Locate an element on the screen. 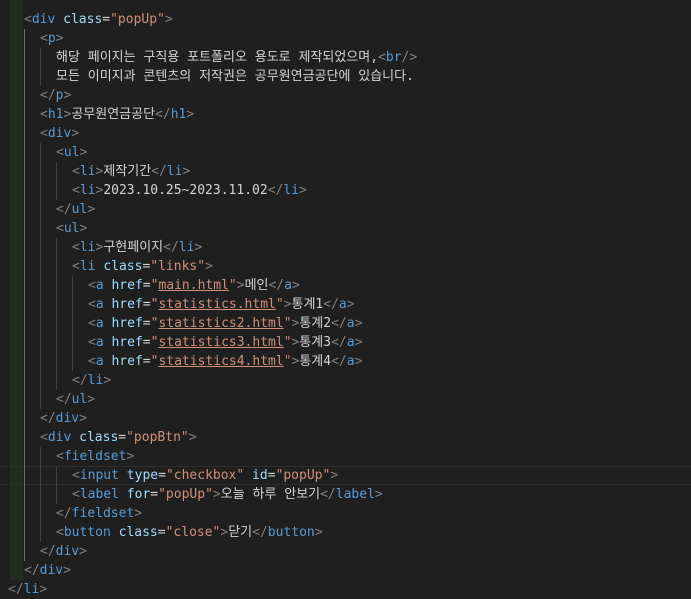  code-line: <div class="popUp"> is located at coordinates (98, 19).